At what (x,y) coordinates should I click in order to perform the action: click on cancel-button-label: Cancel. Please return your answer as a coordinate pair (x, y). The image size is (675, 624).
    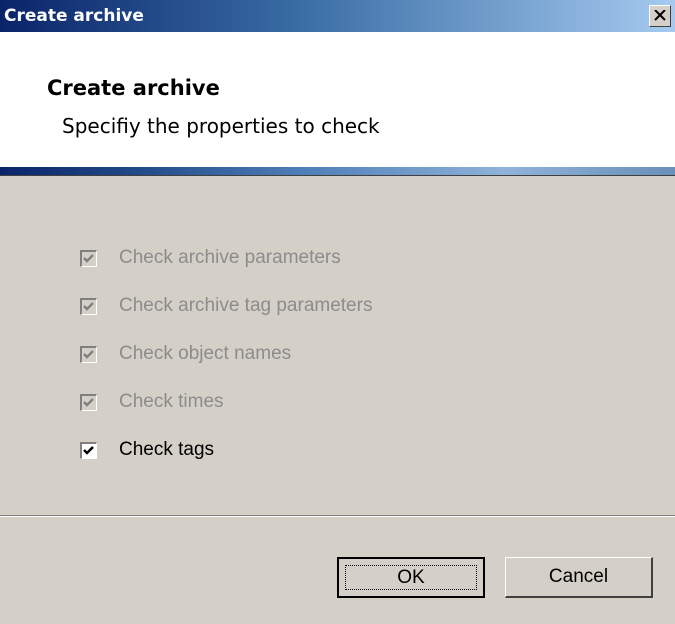
    Looking at the image, I should click on (578, 576).